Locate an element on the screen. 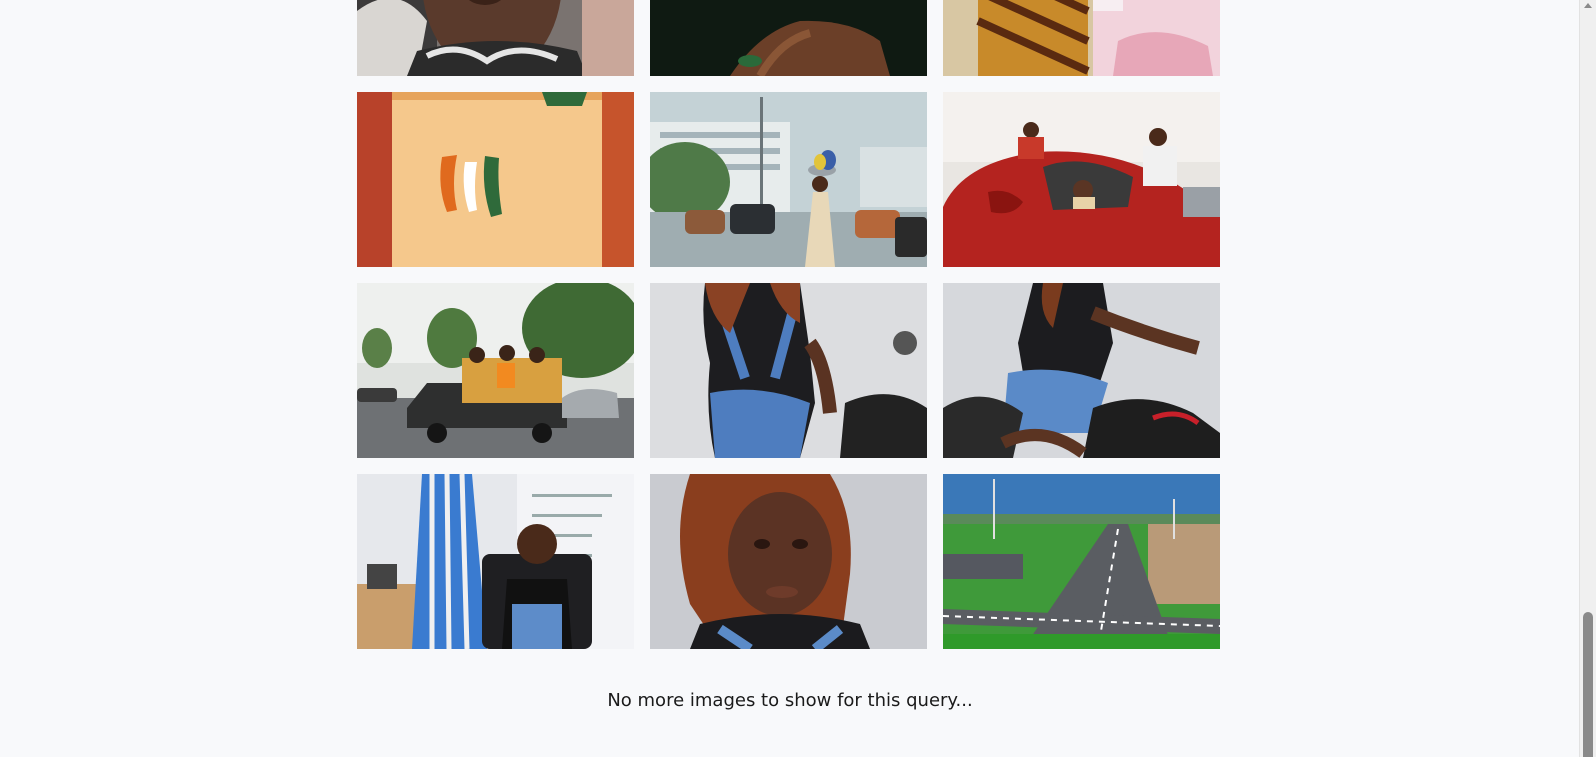  image-result-denim-overalls-motorbike is located at coordinates (1081, 370).